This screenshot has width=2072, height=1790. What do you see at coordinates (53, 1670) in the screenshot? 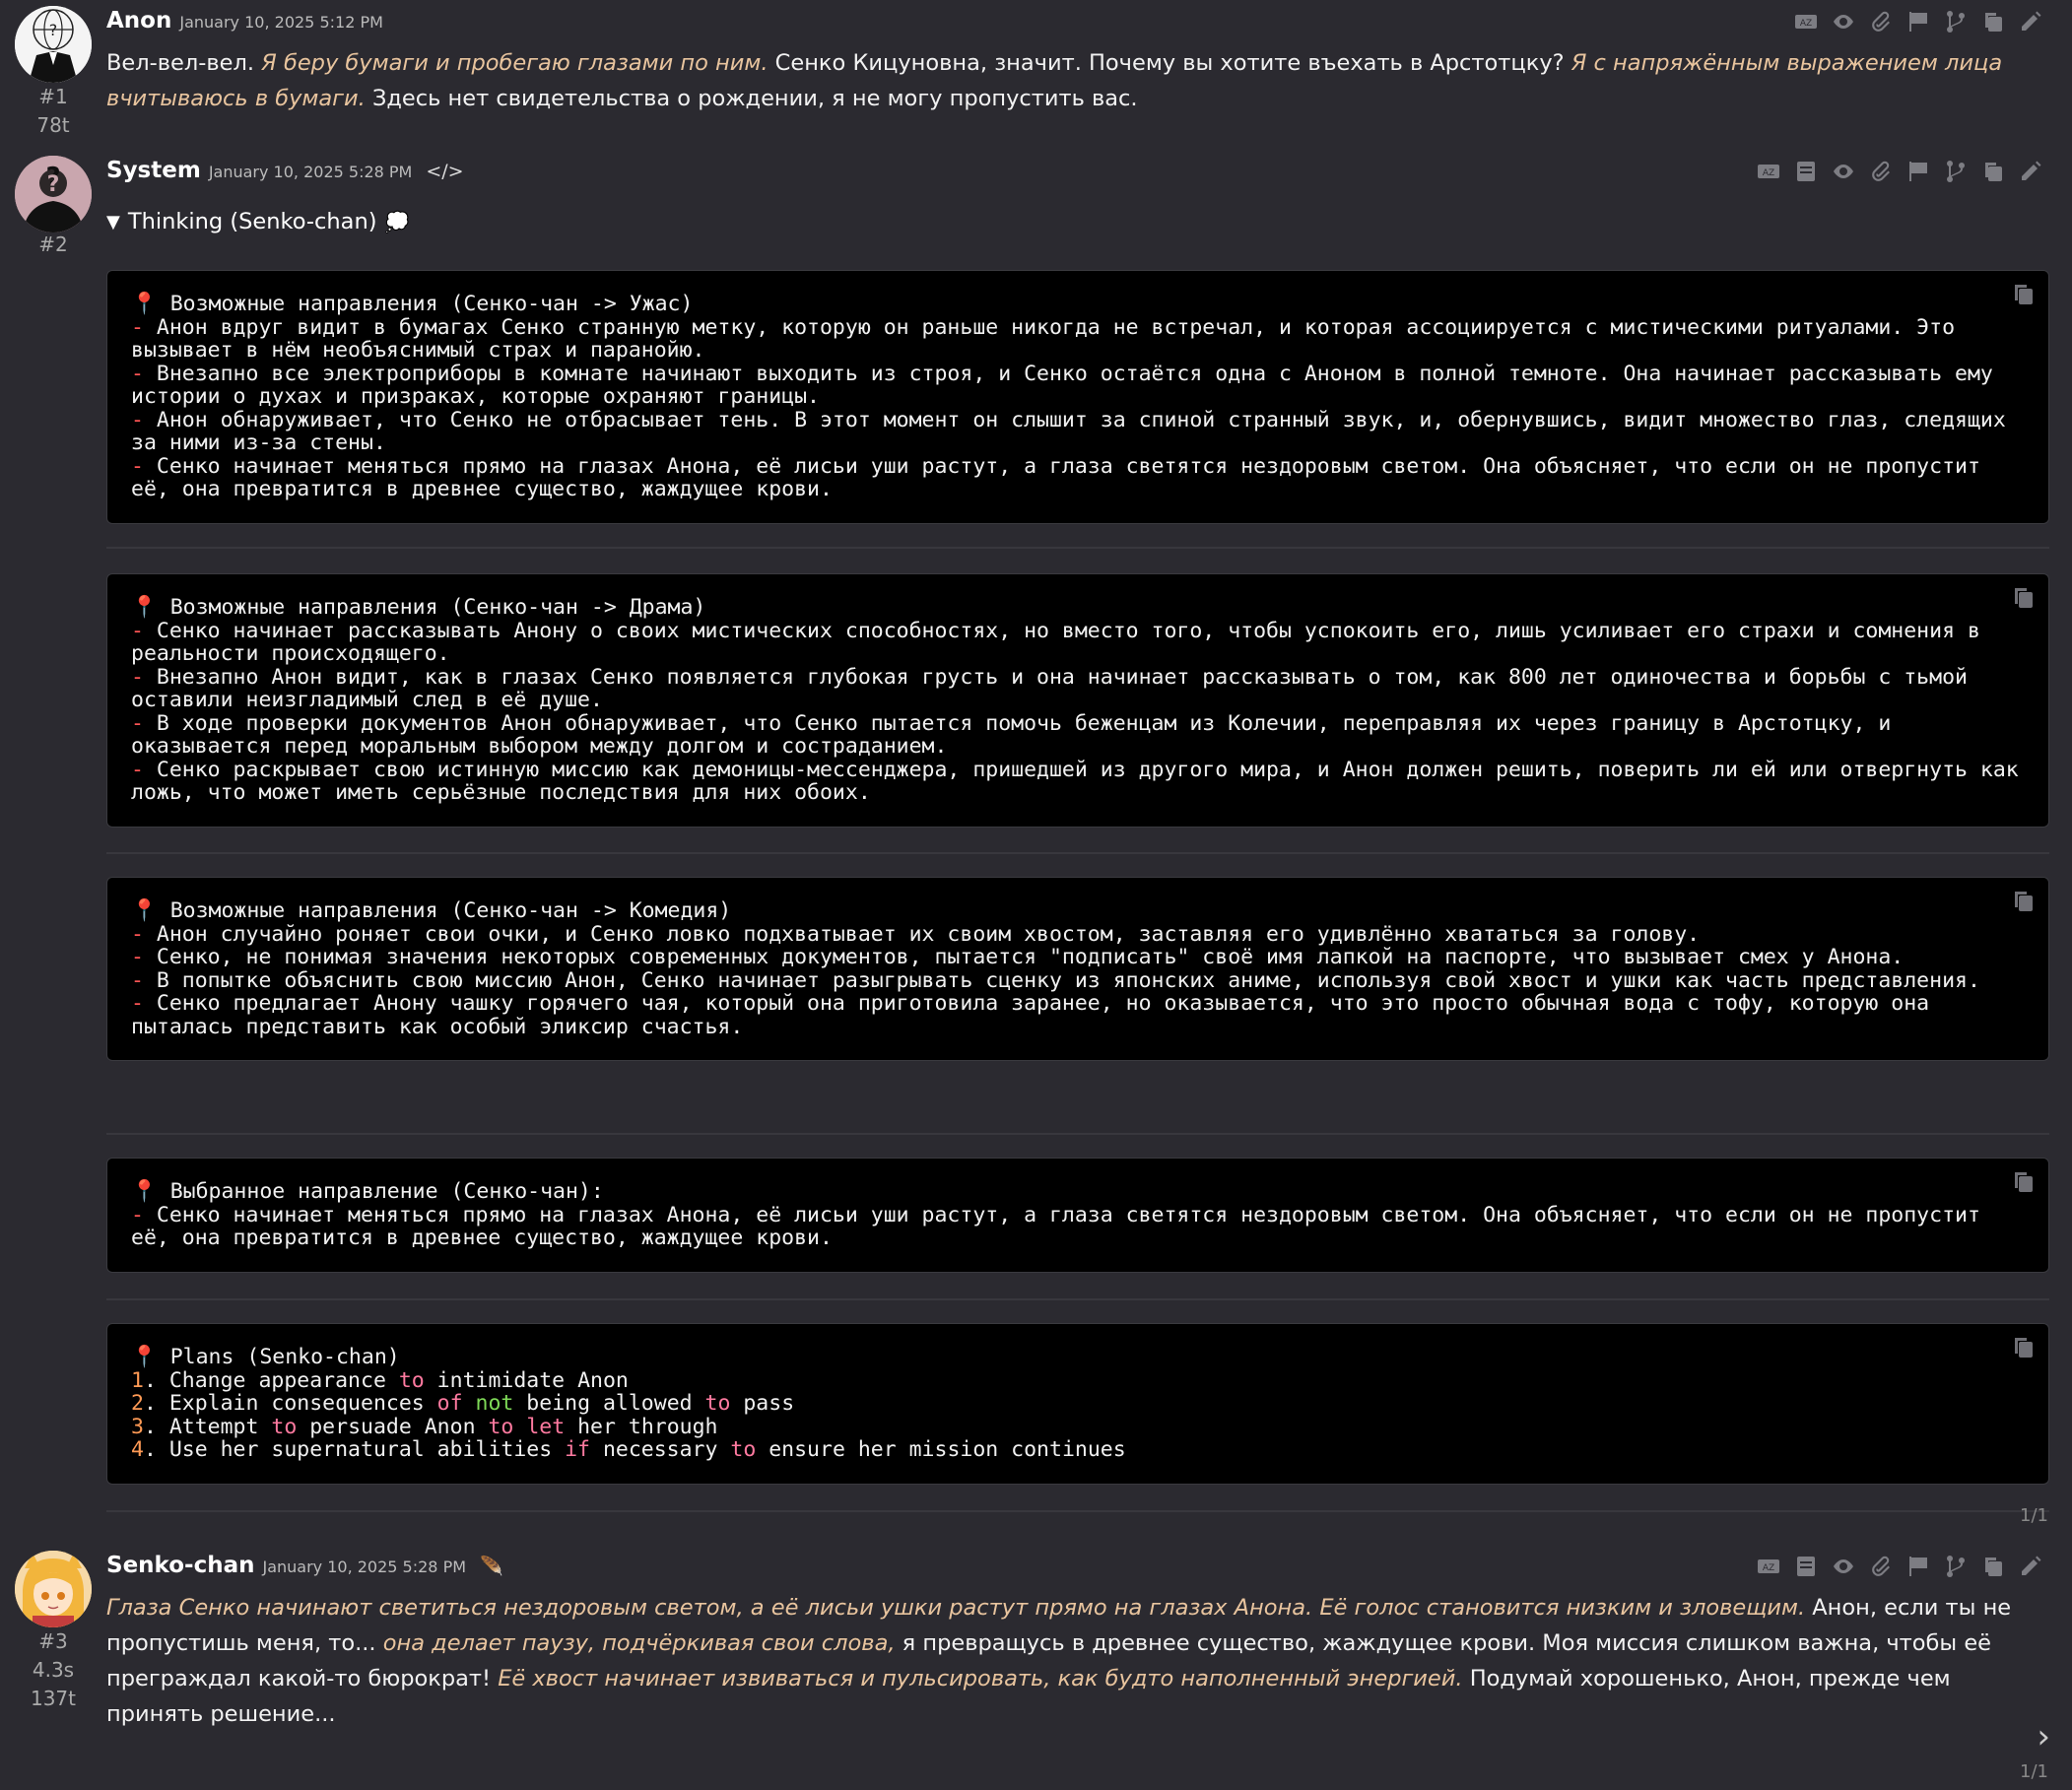
I see `message-meta: #3 4.3s 137t` at bounding box center [53, 1670].